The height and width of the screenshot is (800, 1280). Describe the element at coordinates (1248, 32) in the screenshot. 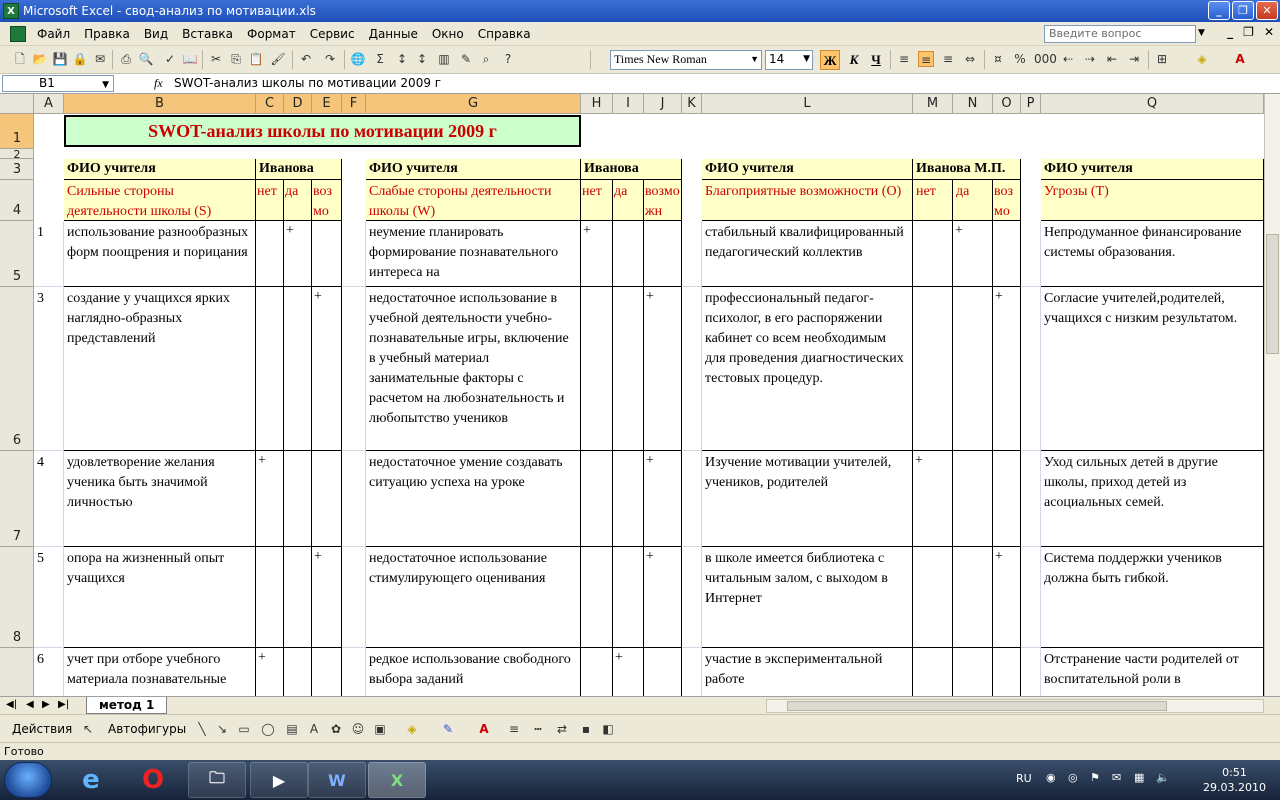

I see `doc-restore-button: ❐` at that location.